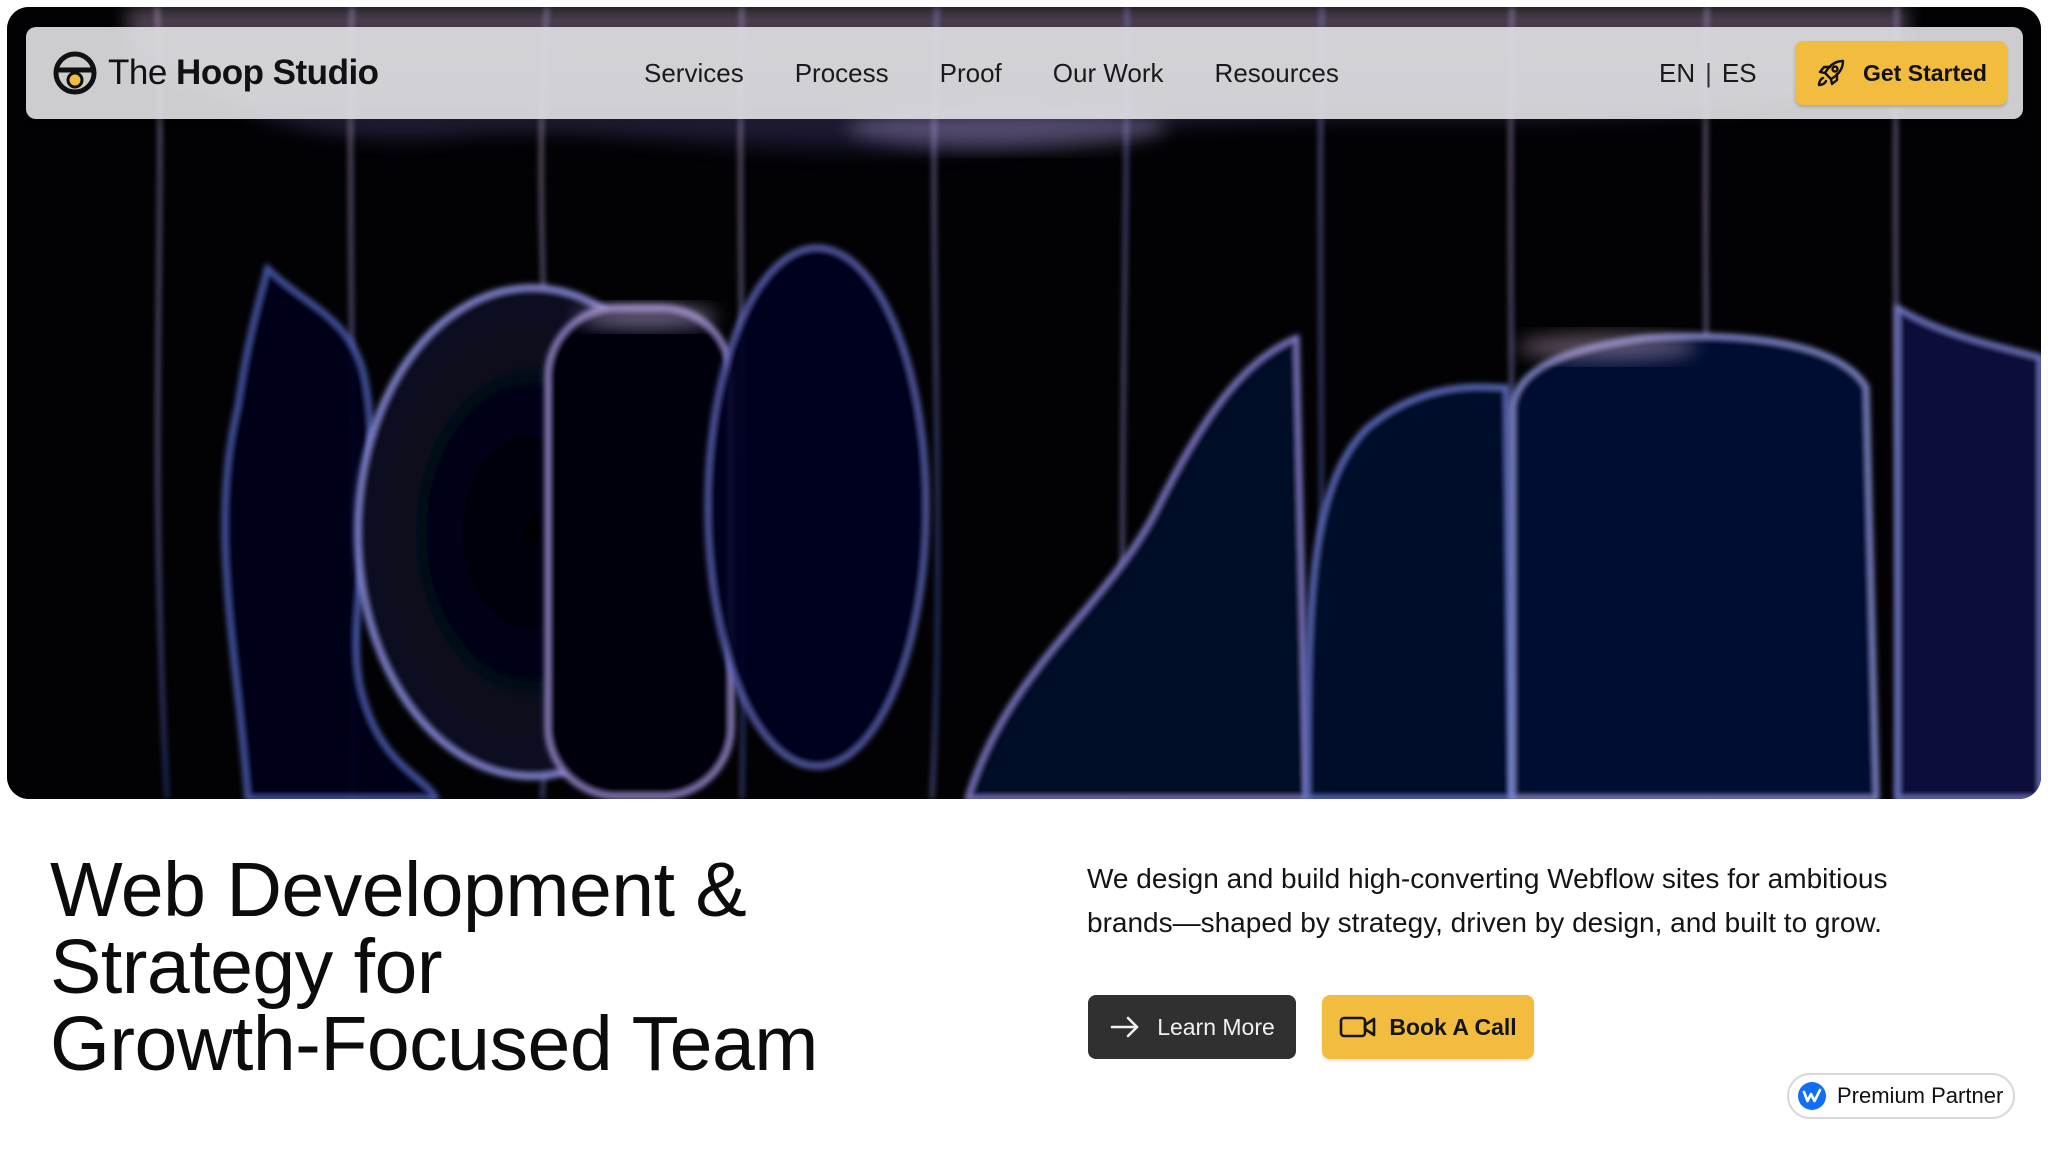 The width and height of the screenshot is (2048, 1152). I want to click on premium-partner-label: Premium Partner, so click(1920, 1095).